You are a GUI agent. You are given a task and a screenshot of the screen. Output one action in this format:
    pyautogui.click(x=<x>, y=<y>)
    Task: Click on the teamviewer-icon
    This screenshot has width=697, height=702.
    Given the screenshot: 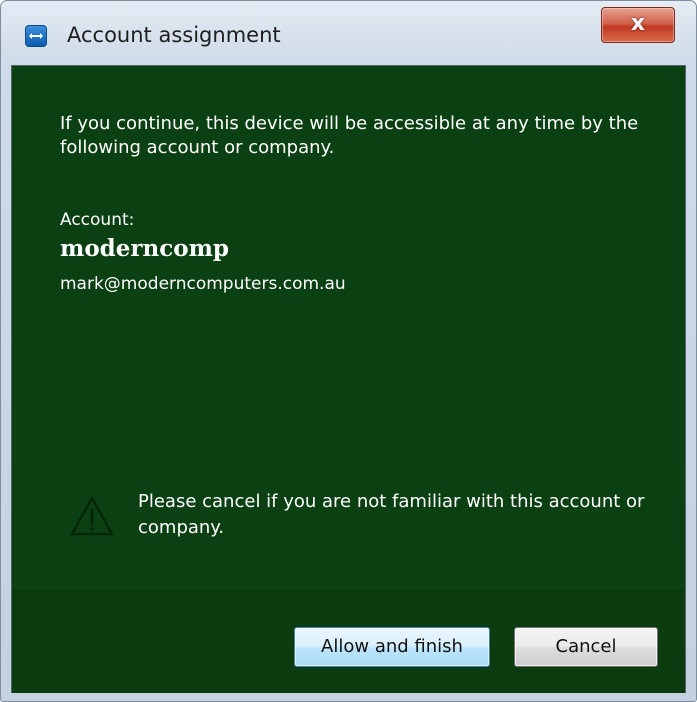 What is the action you would take?
    pyautogui.click(x=36, y=36)
    